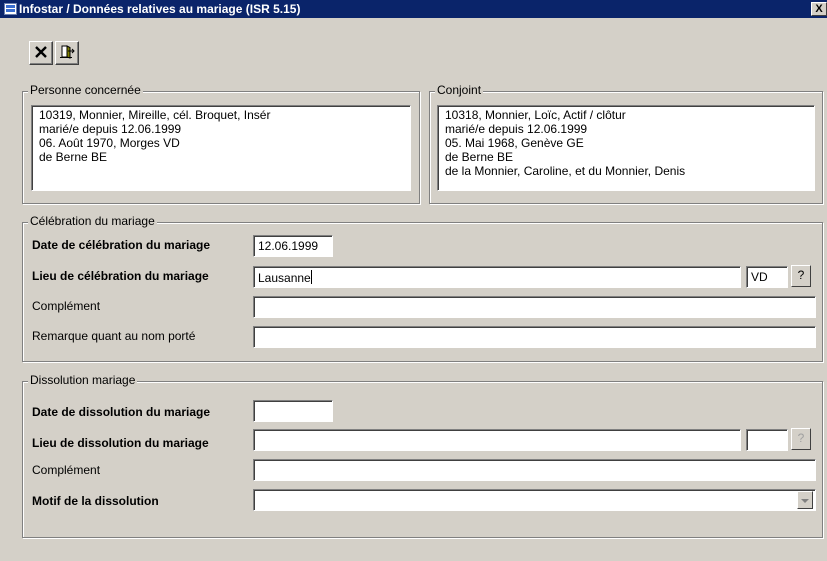 The height and width of the screenshot is (561, 827). Describe the element at coordinates (284, 278) in the screenshot. I see `celebration-lieu-value: Lausanne` at that location.